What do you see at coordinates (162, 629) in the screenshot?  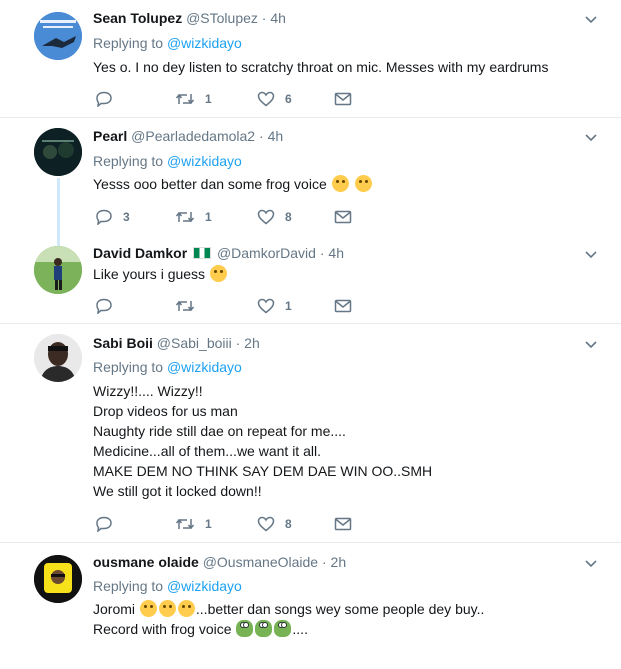 I see `tweet-text-segment: Record with frog voice` at bounding box center [162, 629].